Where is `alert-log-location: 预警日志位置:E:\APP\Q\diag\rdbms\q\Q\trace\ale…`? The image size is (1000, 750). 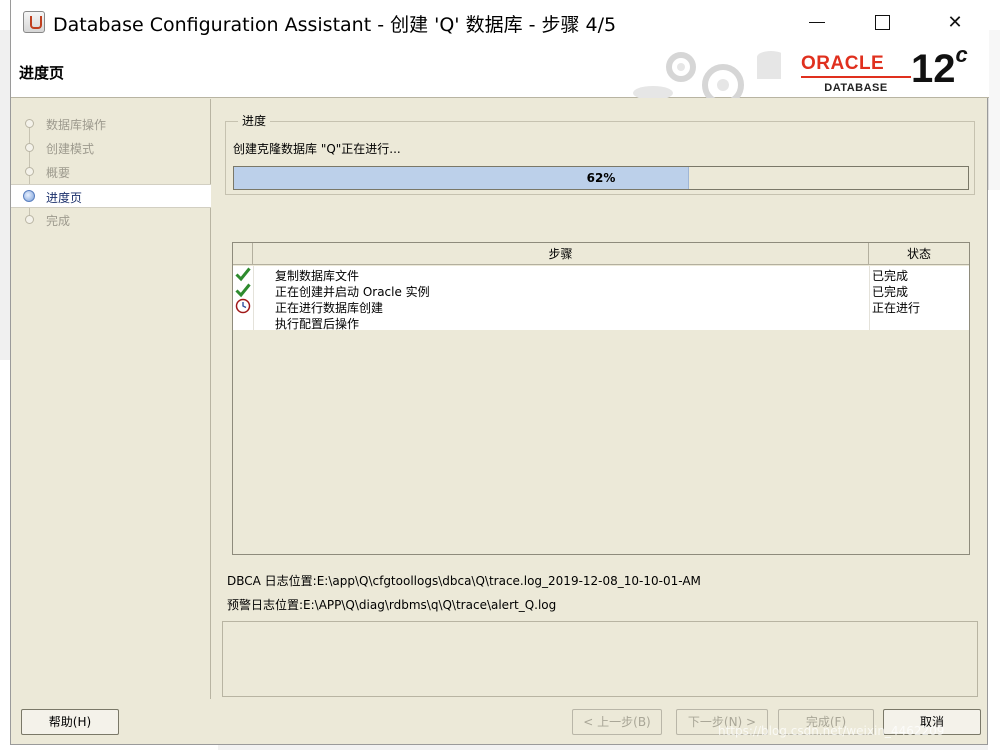 alert-log-location: 预警日志位置:E:\APP\Q\diag\rdbms\q\Q\trace\ale… is located at coordinates (391, 604).